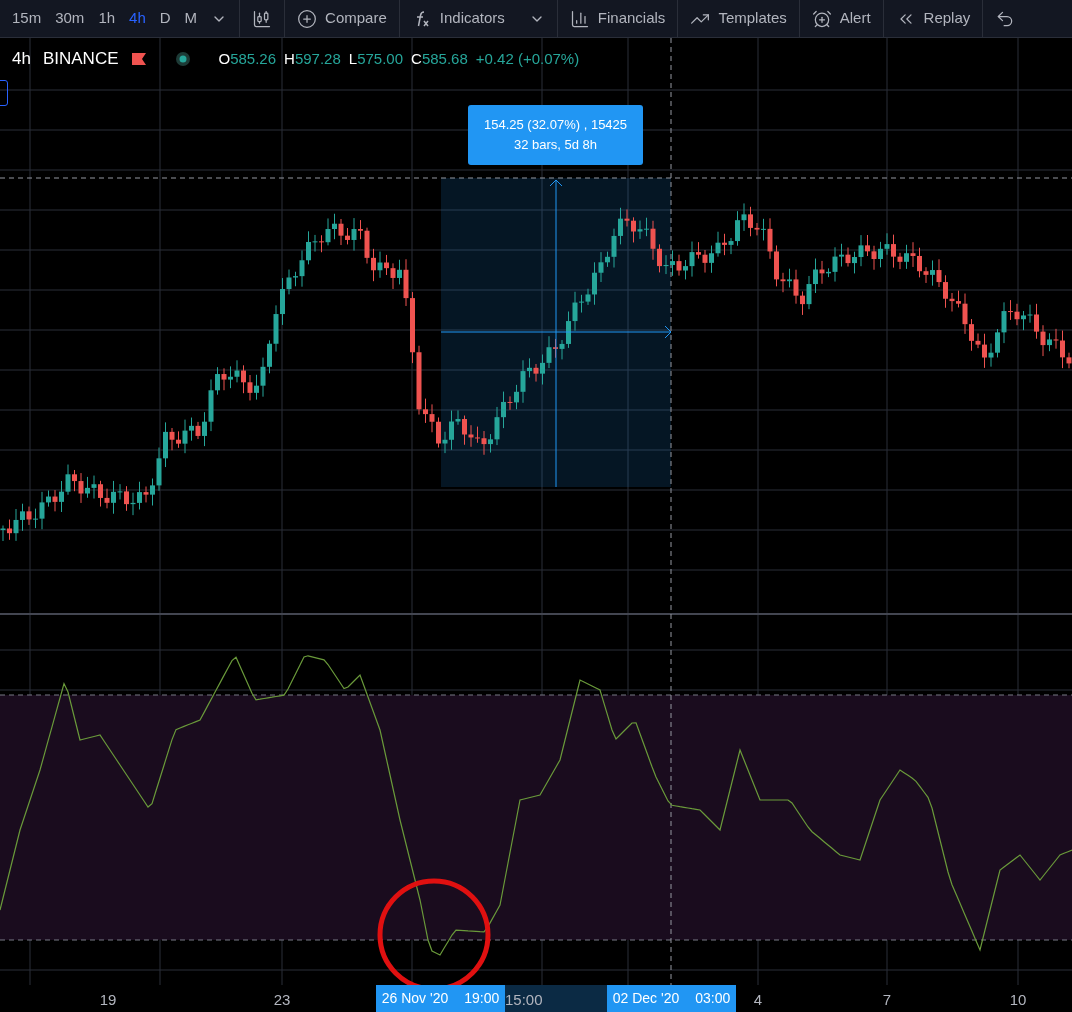 The image size is (1072, 1012). I want to click on interval-button: M, so click(191, 18).